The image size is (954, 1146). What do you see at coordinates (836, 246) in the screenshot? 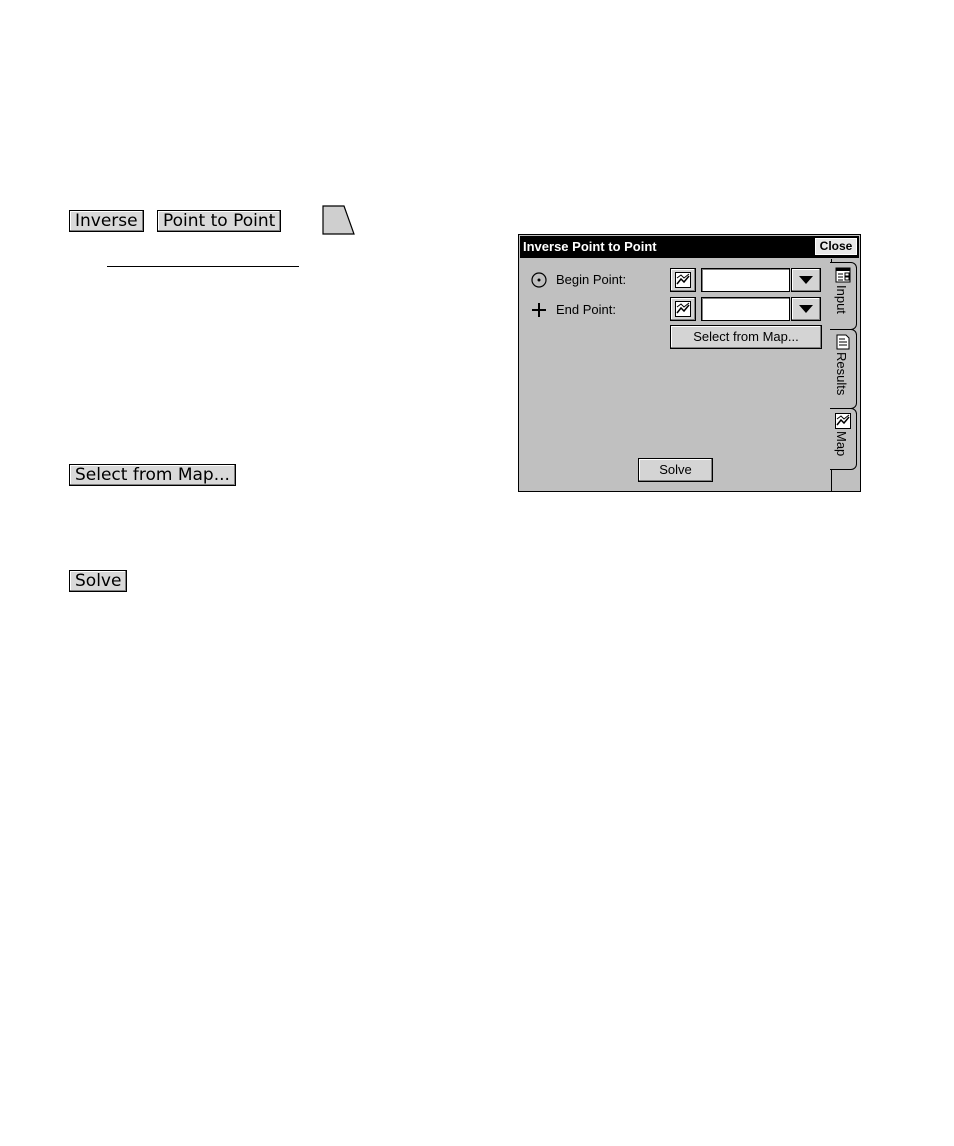
I see `close-button: Close` at bounding box center [836, 246].